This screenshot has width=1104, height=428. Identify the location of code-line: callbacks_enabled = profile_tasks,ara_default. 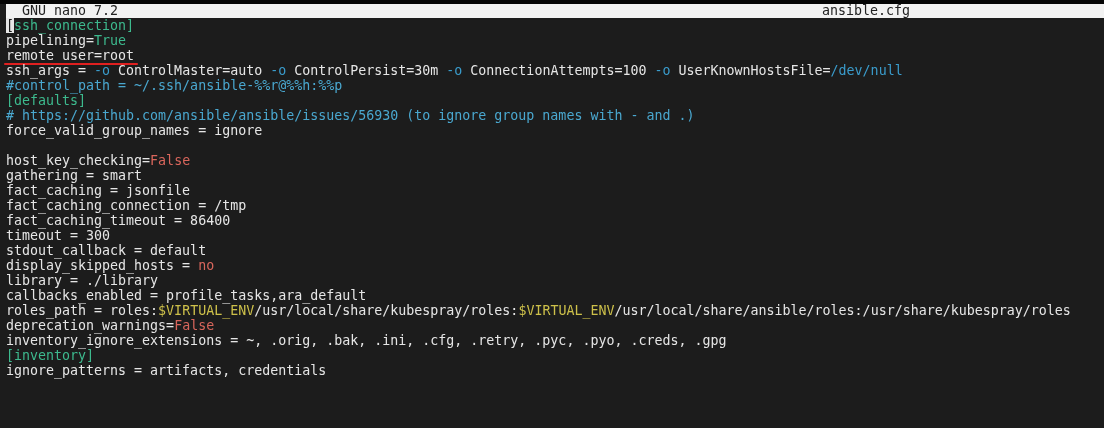
(186, 295).